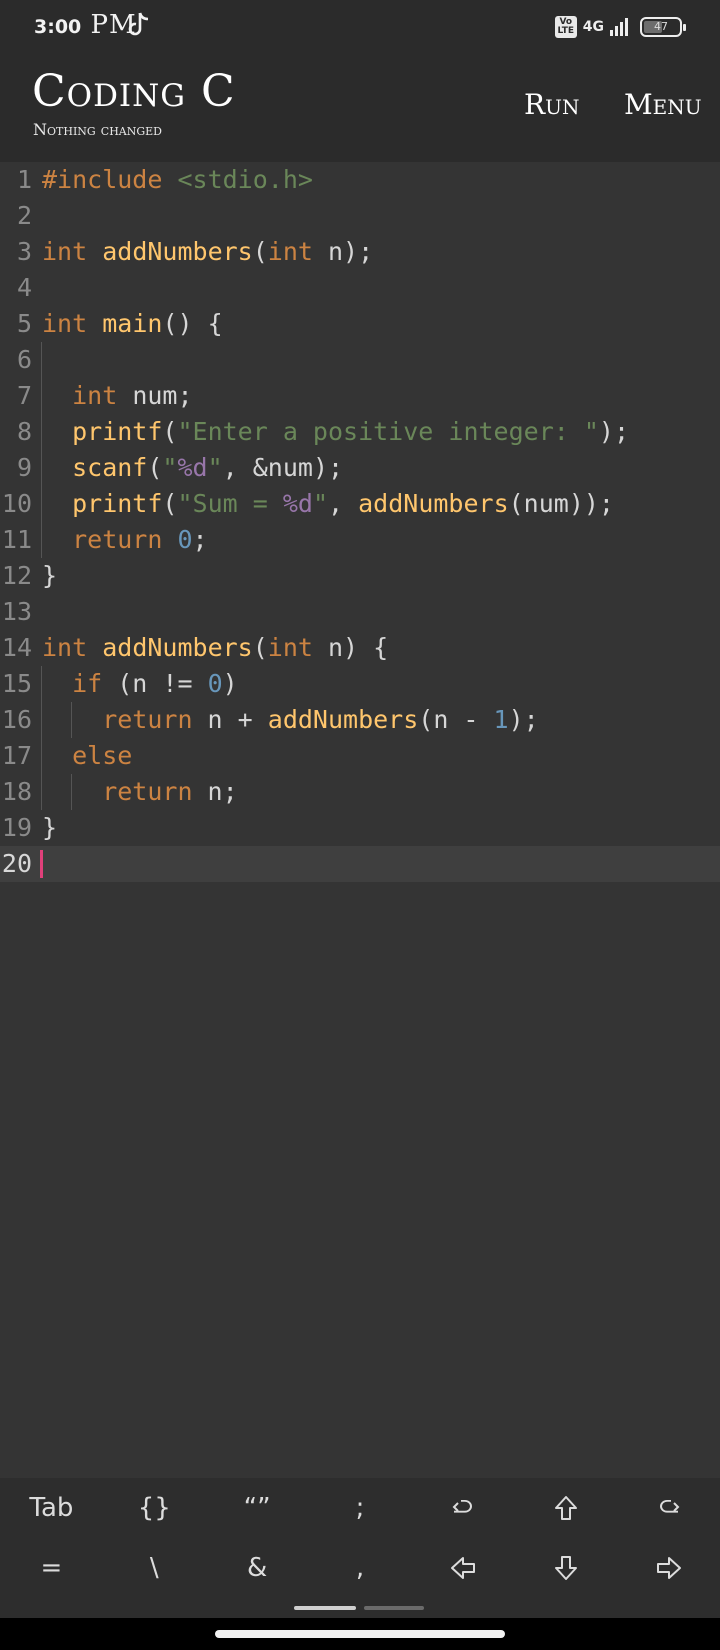 This screenshot has height=1650, width=720. What do you see at coordinates (16, 503) in the screenshot?
I see `line-number: 10` at bounding box center [16, 503].